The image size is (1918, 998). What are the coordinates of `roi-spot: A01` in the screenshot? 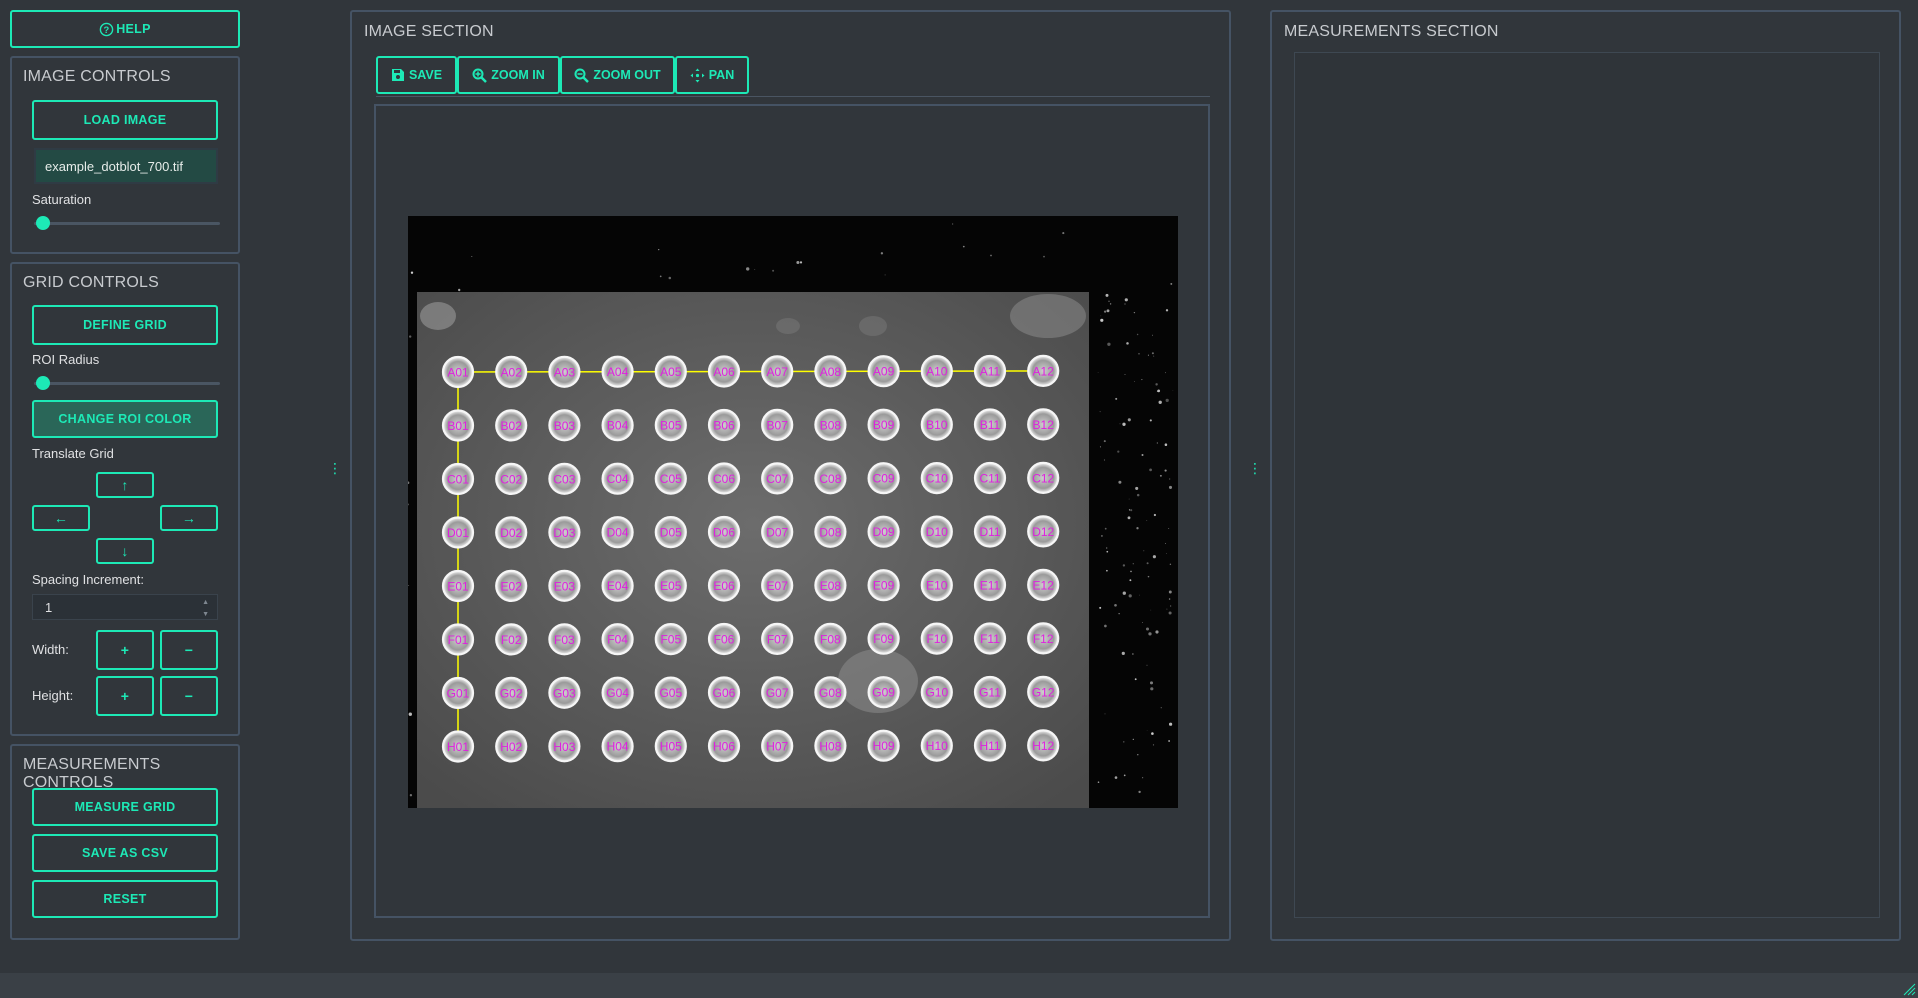 It's located at (458, 372).